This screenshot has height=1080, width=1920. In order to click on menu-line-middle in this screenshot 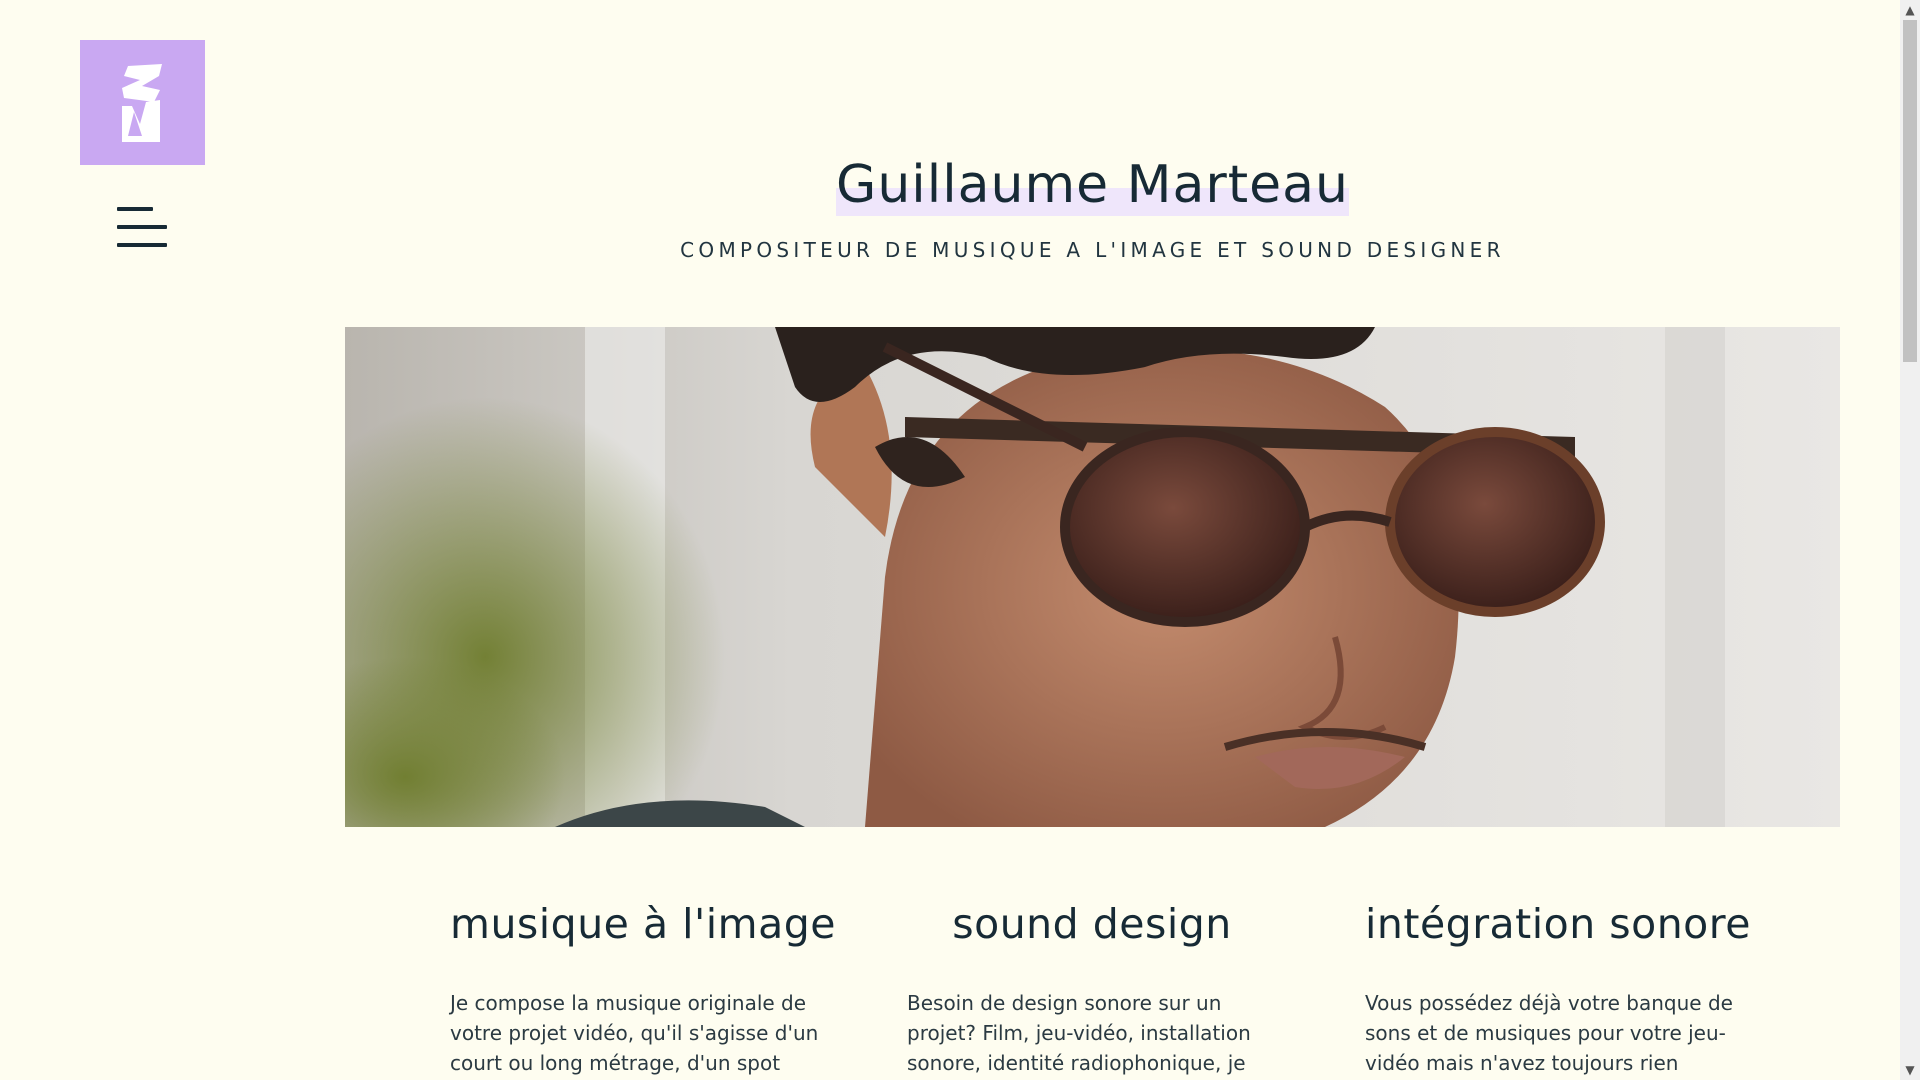, I will do `click(142, 227)`.